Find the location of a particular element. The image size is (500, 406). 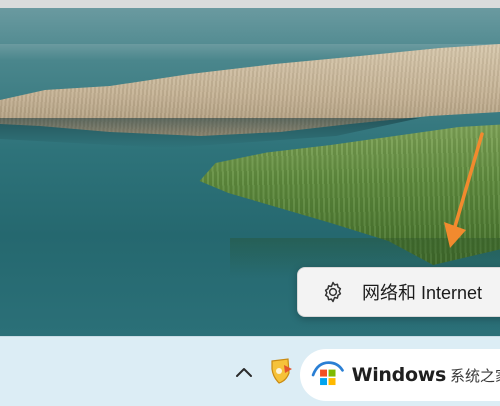

watermark-brand-suffix: 系统之家 is located at coordinates (474, 375).